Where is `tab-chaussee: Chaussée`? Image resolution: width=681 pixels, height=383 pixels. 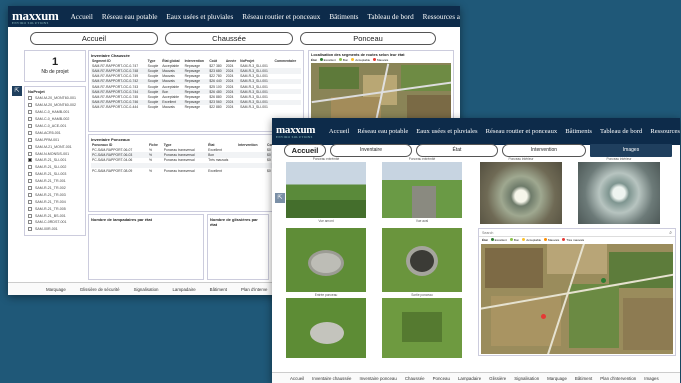 tab-chaussee: Chaussée is located at coordinates (415, 378).